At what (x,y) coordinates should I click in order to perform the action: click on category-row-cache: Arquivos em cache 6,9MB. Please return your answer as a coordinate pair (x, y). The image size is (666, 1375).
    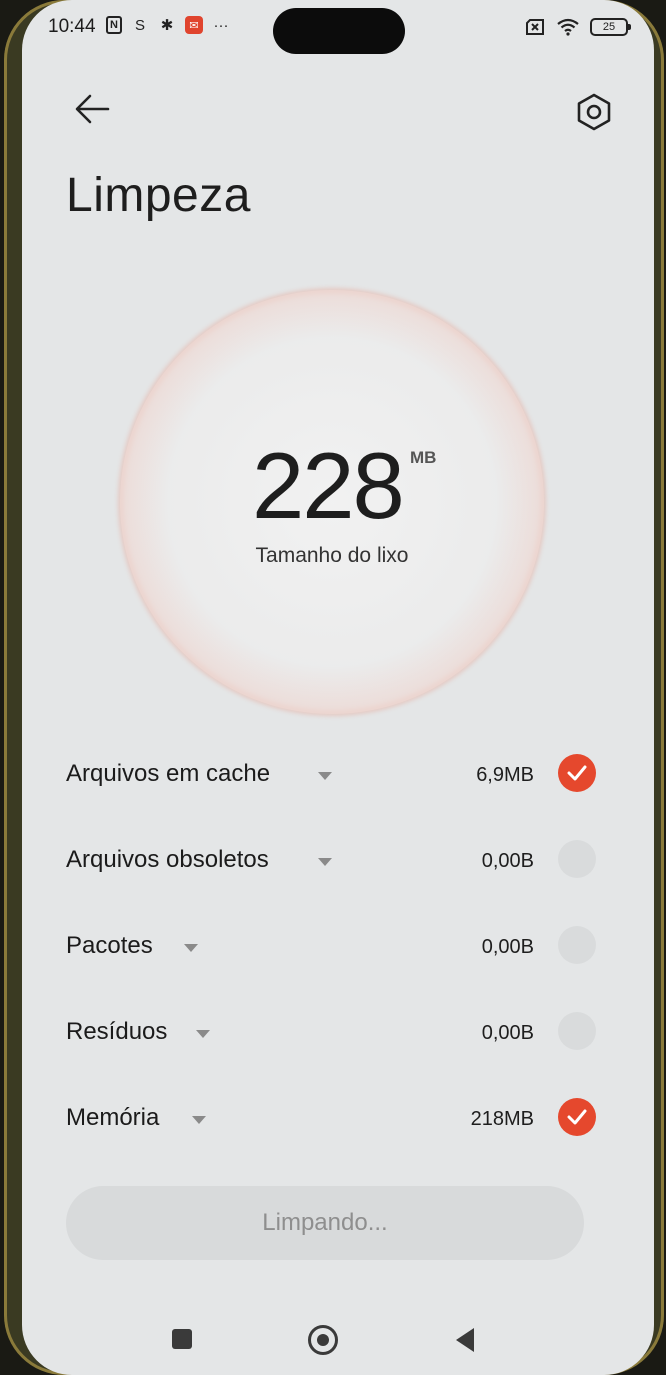
    Looking at the image, I should click on (331, 775).